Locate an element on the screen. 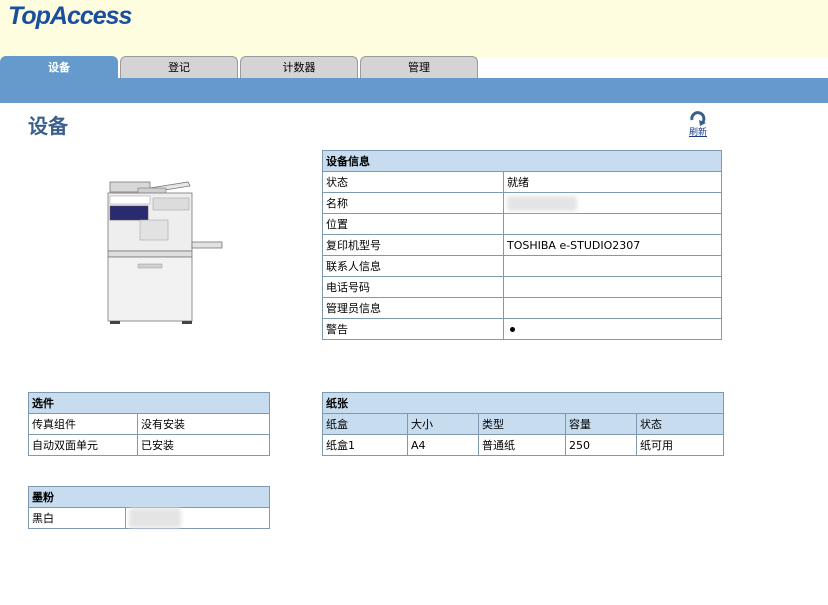 The width and height of the screenshot is (828, 605). table-row: 纸盒1 A4 普通纸 250 纸可用 is located at coordinates (523, 445).